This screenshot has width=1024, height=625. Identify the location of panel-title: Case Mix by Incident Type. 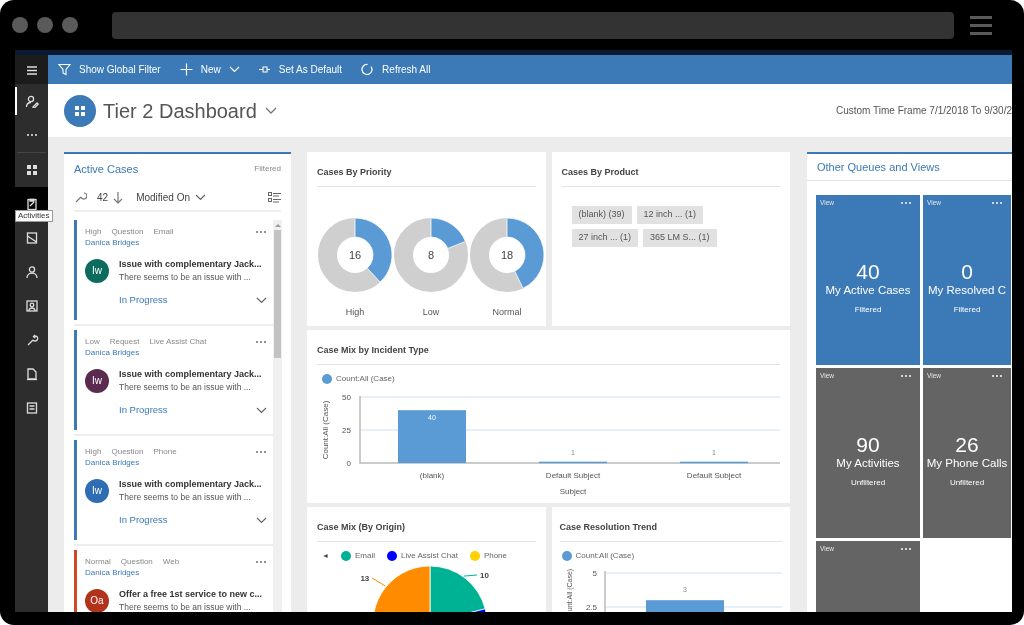
(373, 350).